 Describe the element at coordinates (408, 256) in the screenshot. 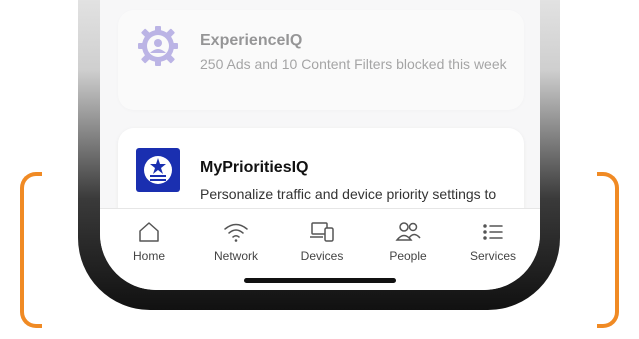

I see `tab-label: People` at that location.